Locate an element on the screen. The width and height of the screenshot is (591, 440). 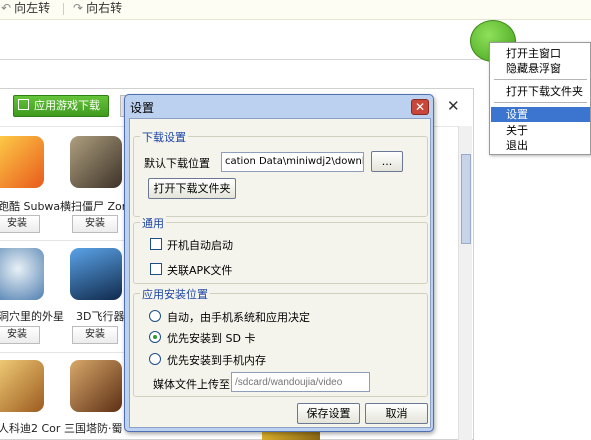
prefer-internal-label: 优先安装到手机内存 is located at coordinates (216, 360).